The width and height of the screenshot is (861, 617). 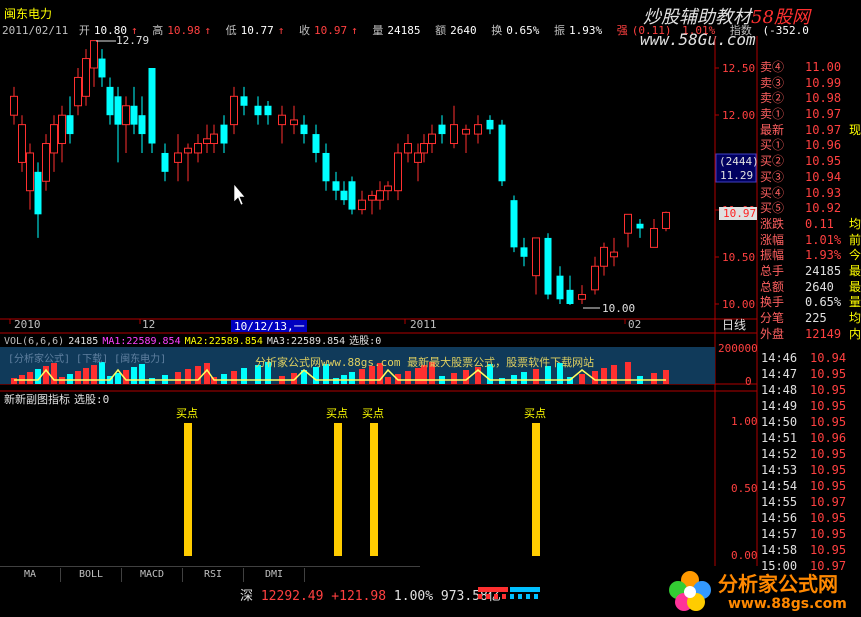 What do you see at coordinates (809, 422) in the screenshot?
I see `tick-row: 14:50 10.95` at bounding box center [809, 422].